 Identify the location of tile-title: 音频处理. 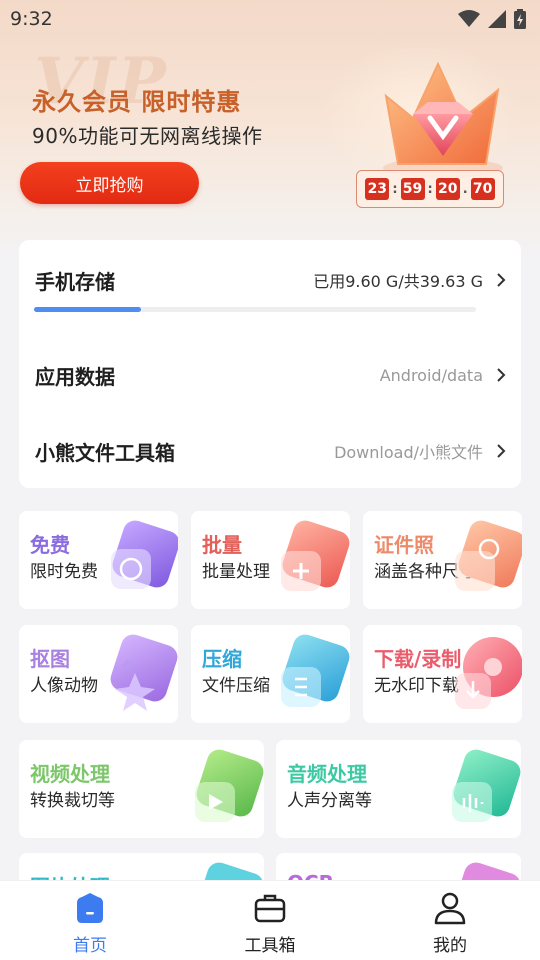
(327, 774).